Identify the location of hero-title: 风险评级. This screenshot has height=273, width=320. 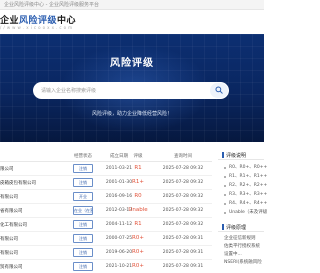
(132, 63).